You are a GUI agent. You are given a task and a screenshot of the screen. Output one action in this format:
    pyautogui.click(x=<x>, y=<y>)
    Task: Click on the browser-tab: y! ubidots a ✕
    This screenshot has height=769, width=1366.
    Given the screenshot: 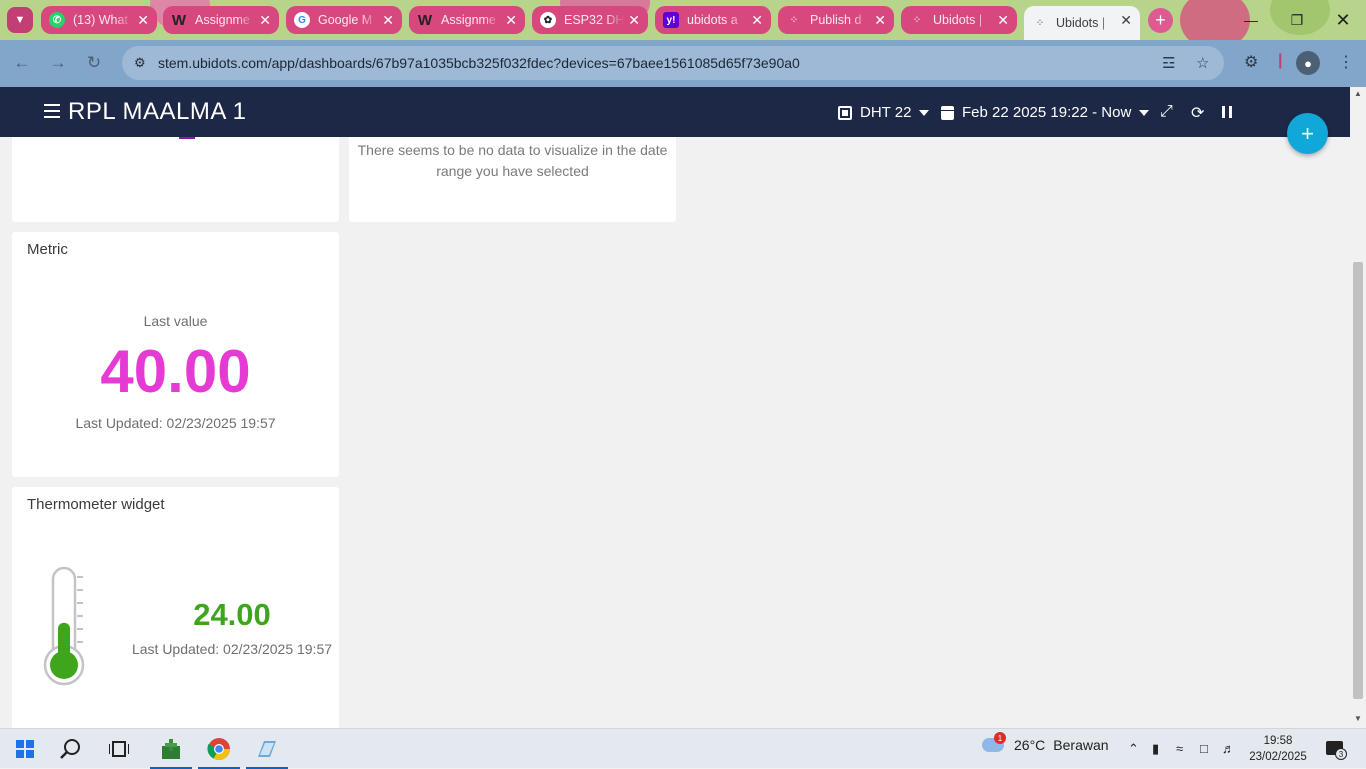 What is the action you would take?
    pyautogui.click(x=713, y=20)
    